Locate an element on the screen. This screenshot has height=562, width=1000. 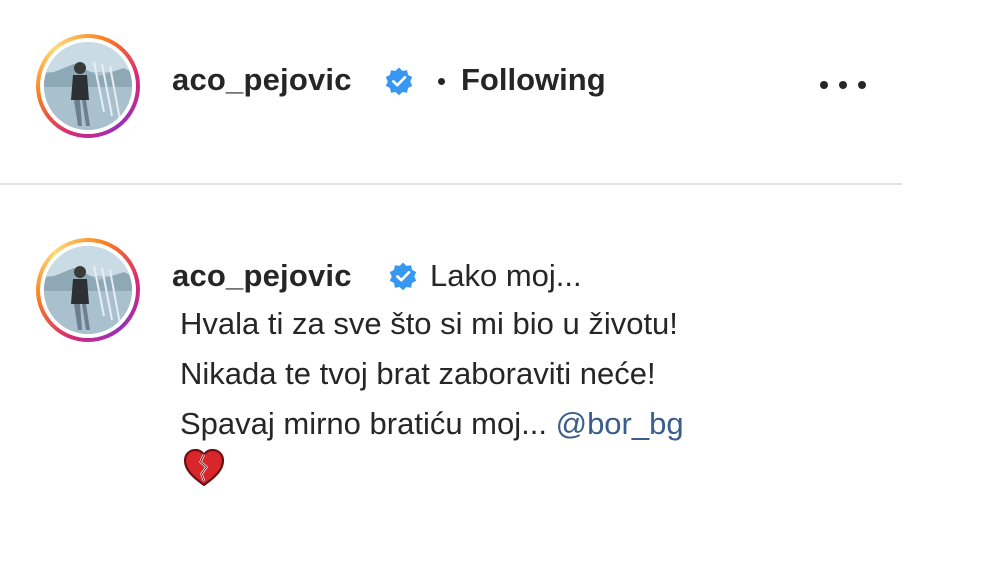
author-avatar is located at coordinates (88, 86).